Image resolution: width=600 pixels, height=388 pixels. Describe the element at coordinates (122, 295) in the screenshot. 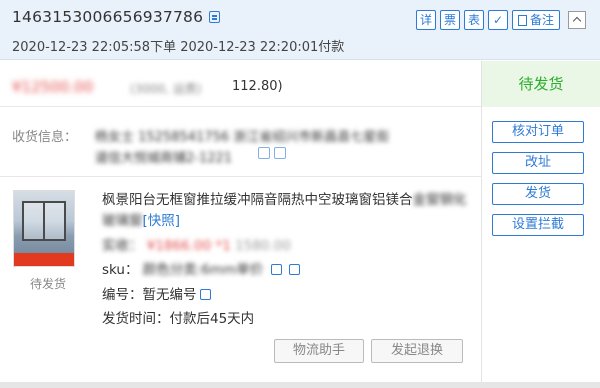

I see `code-label: 编号：` at that location.